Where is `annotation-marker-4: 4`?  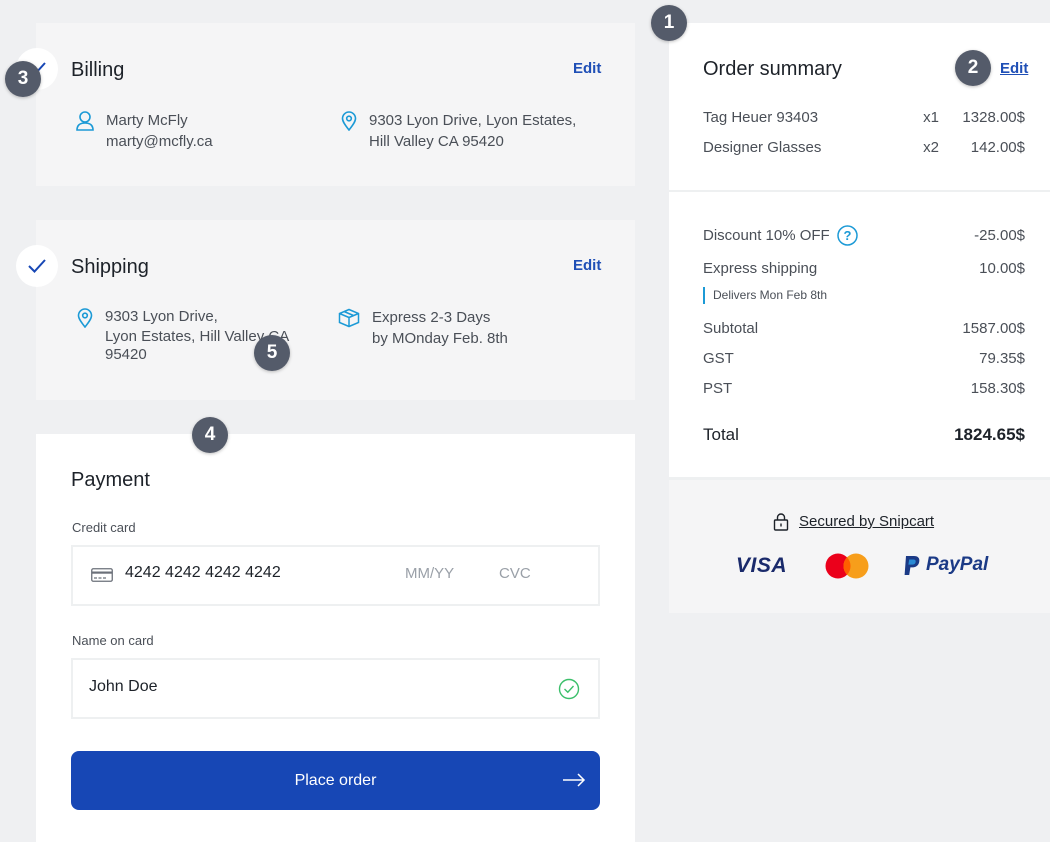
annotation-marker-4: 4 is located at coordinates (210, 435).